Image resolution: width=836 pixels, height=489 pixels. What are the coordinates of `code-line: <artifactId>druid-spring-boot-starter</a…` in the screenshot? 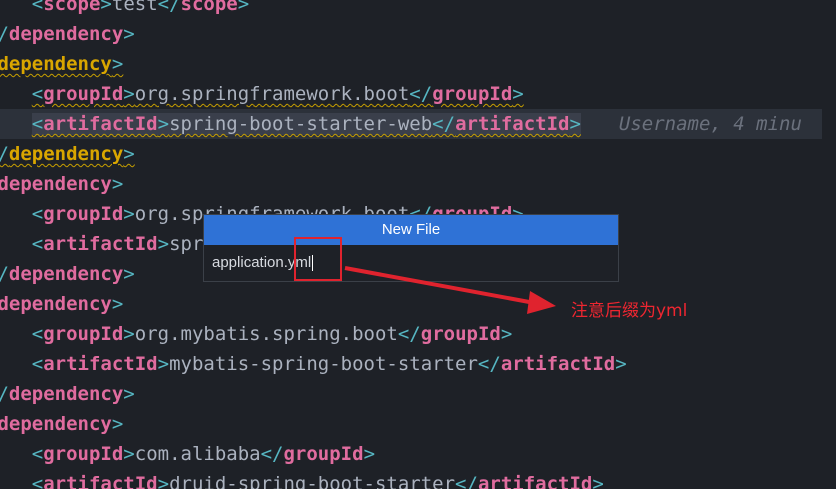 It's located at (411, 479).